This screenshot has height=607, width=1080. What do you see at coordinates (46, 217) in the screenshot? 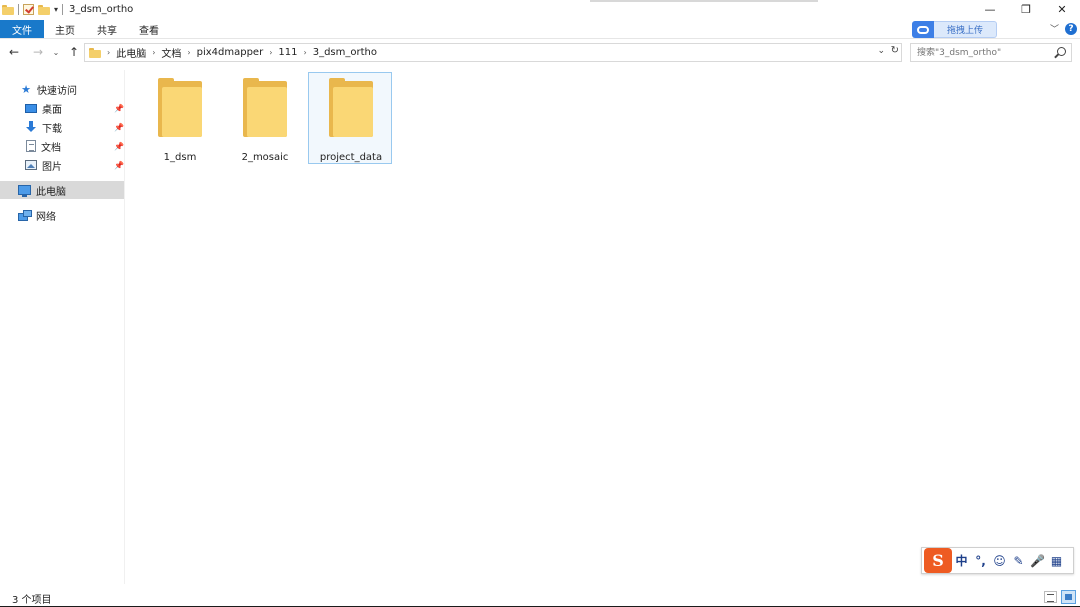
I see `nav-network-label: 网络` at bounding box center [46, 217].